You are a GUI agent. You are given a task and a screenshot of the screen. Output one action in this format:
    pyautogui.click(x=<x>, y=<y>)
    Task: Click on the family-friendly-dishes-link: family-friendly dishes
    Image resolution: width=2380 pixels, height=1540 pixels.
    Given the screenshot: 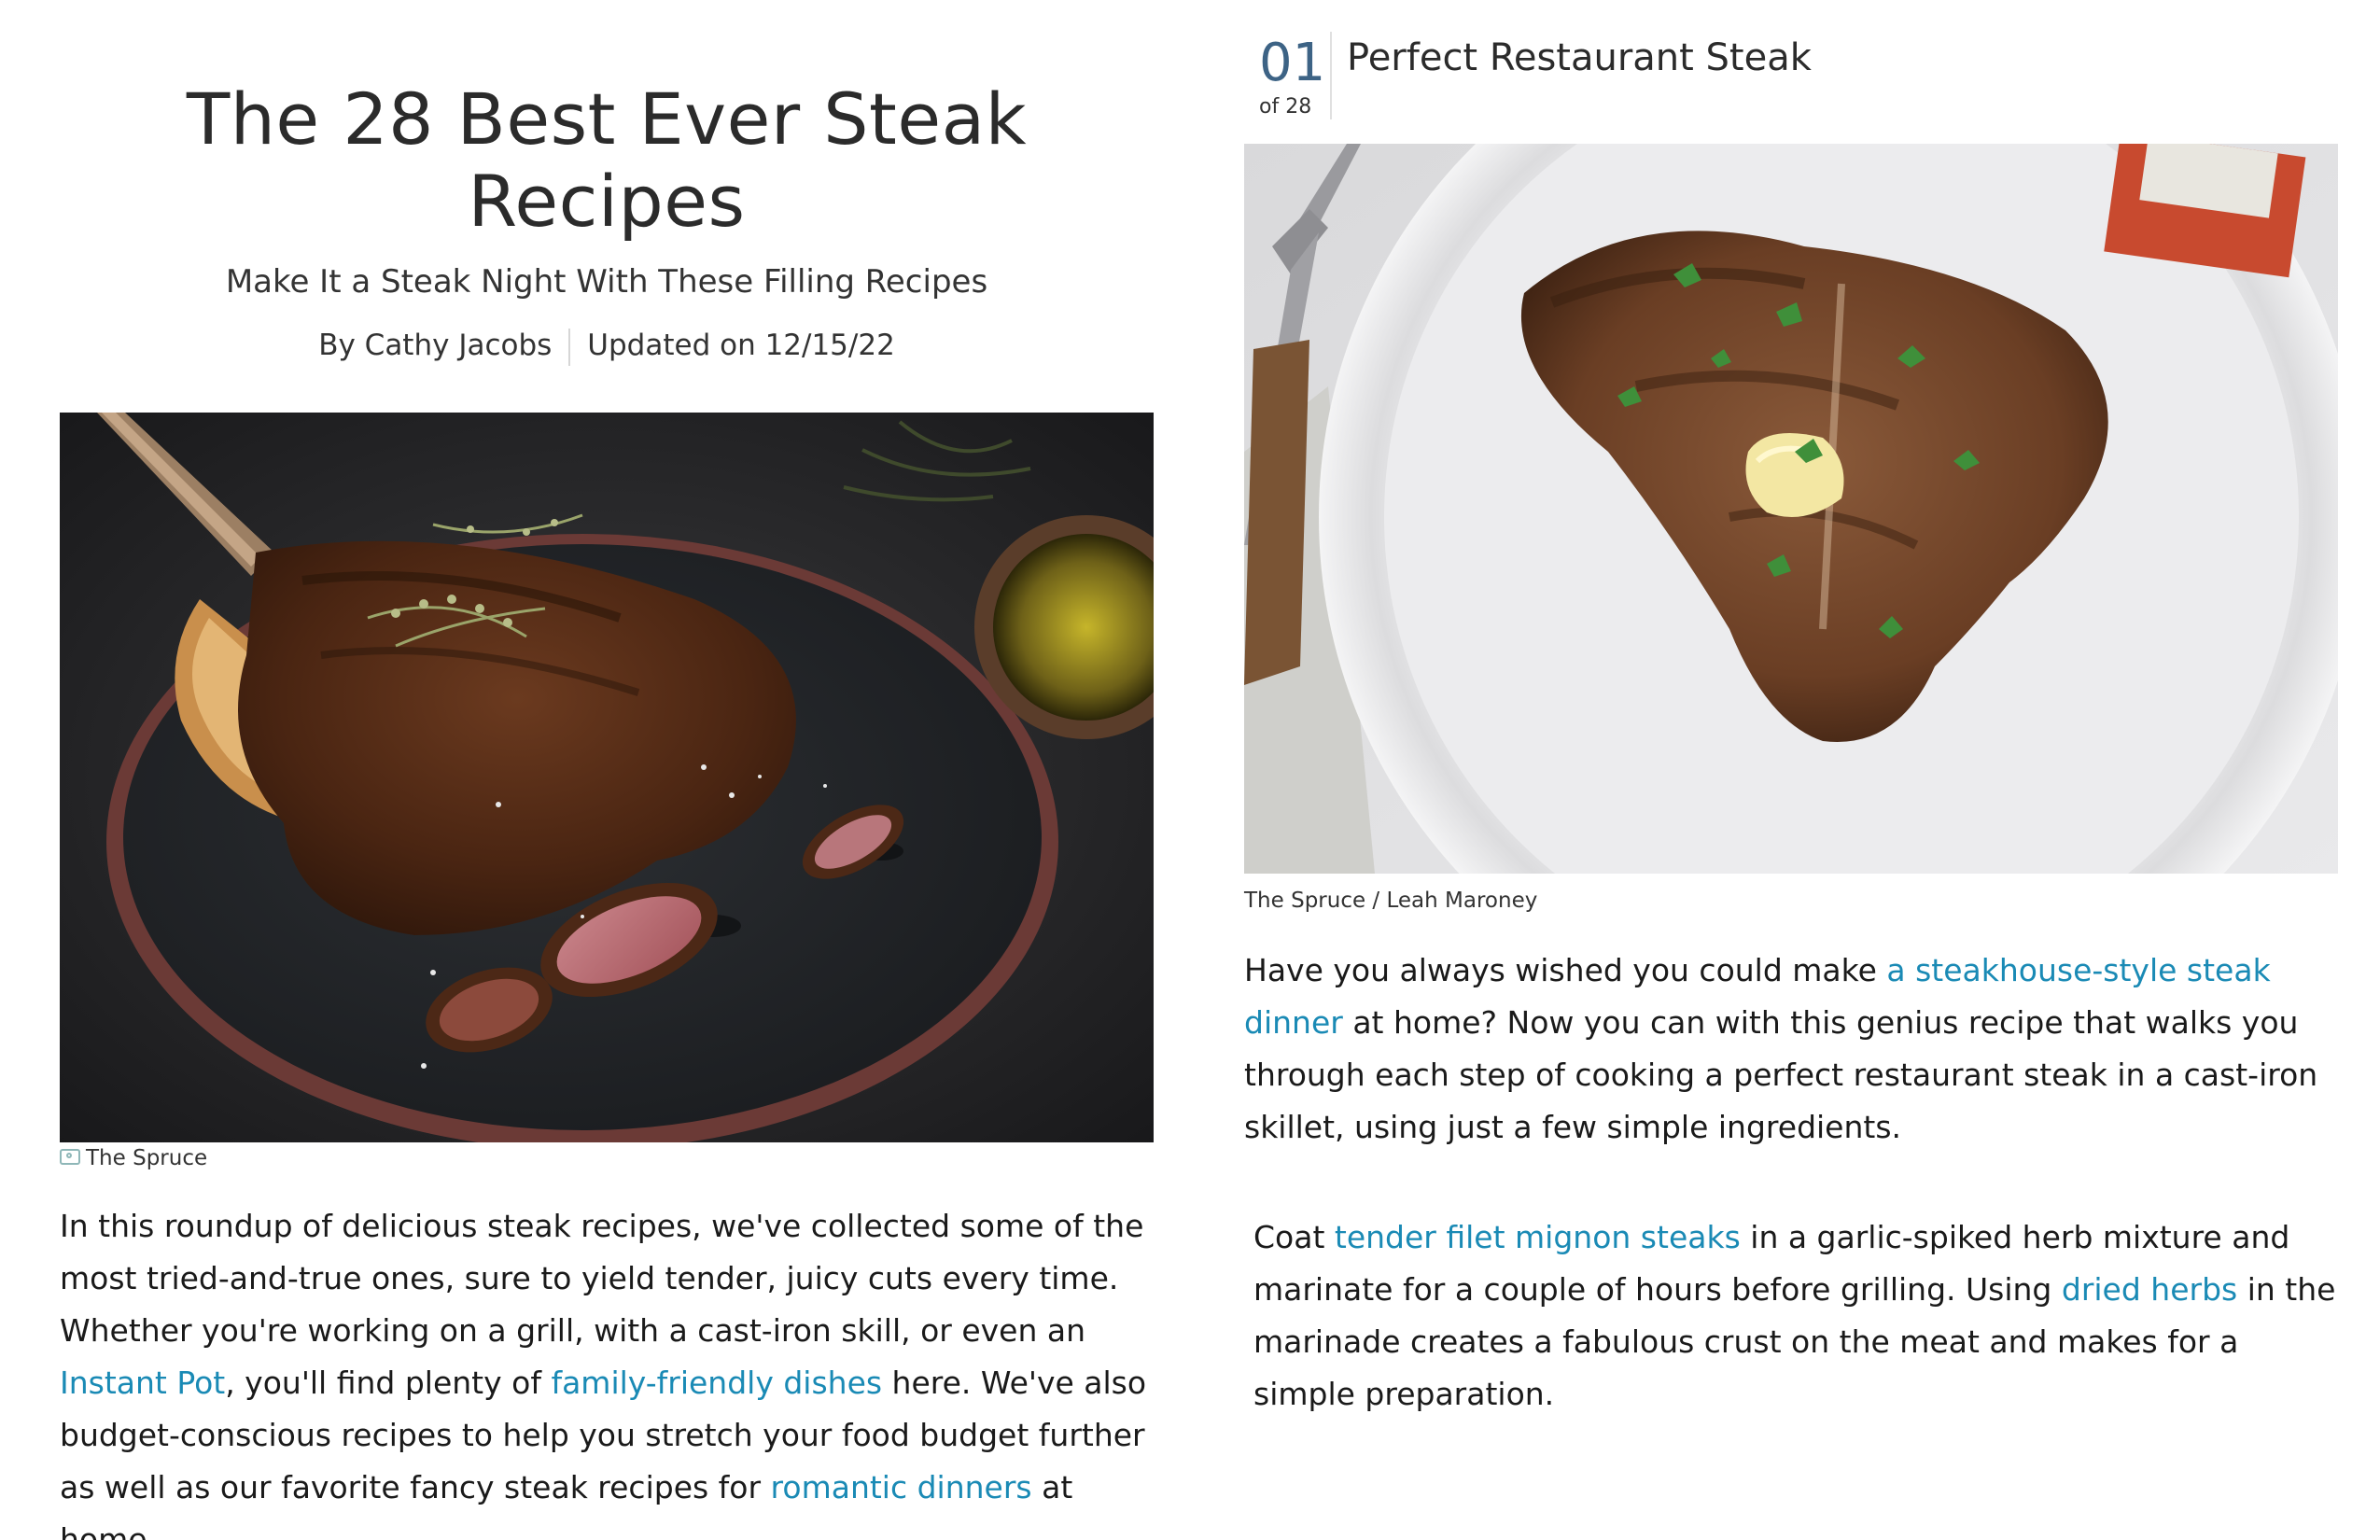 What is the action you would take?
    pyautogui.click(x=716, y=1383)
    